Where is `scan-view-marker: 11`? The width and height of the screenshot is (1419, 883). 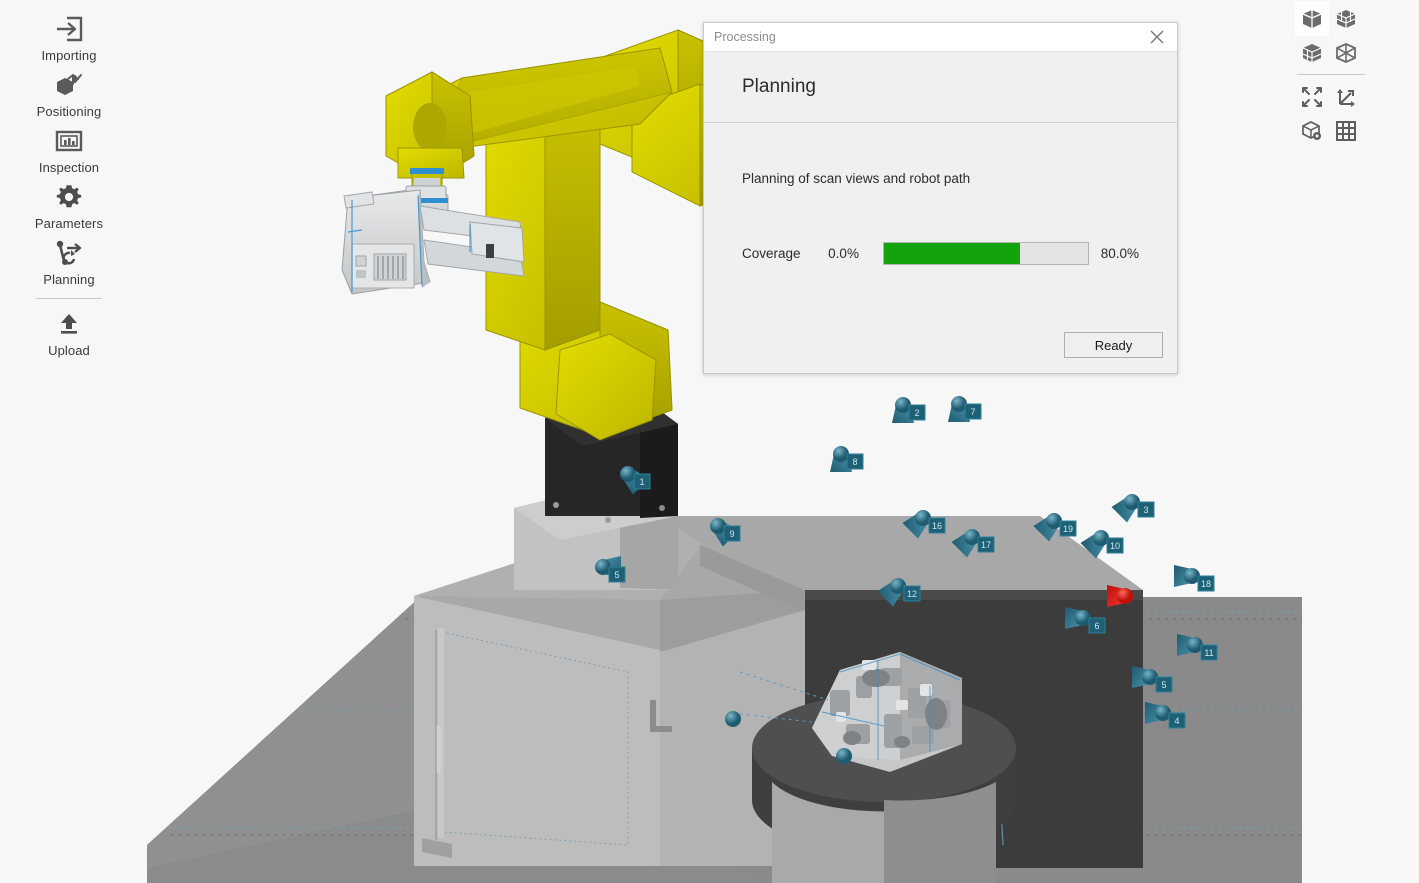
scan-view-marker: 11 is located at coordinates (1201, 654).